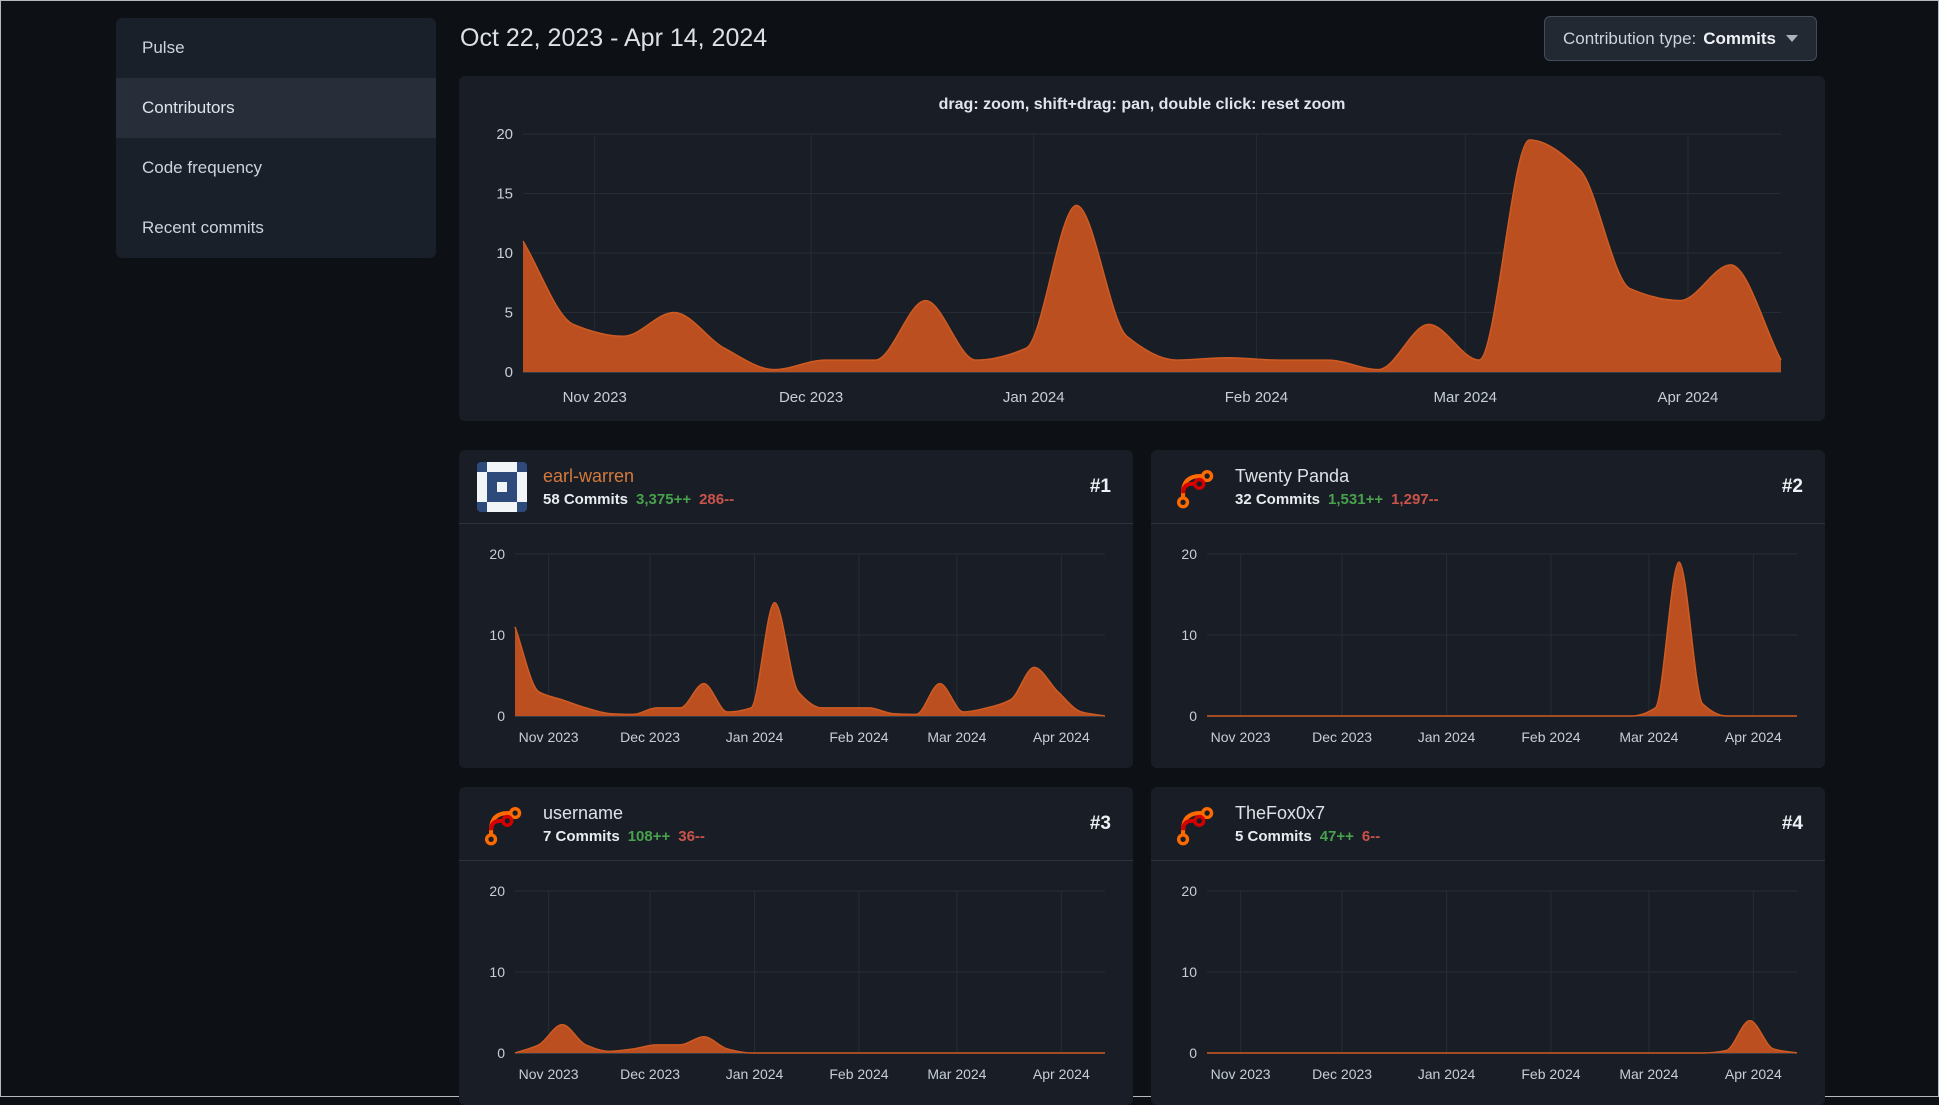  I want to click on contributor-card-header: earl-warren 58 Commits 3,375++ 286-- #1, so click(796, 487).